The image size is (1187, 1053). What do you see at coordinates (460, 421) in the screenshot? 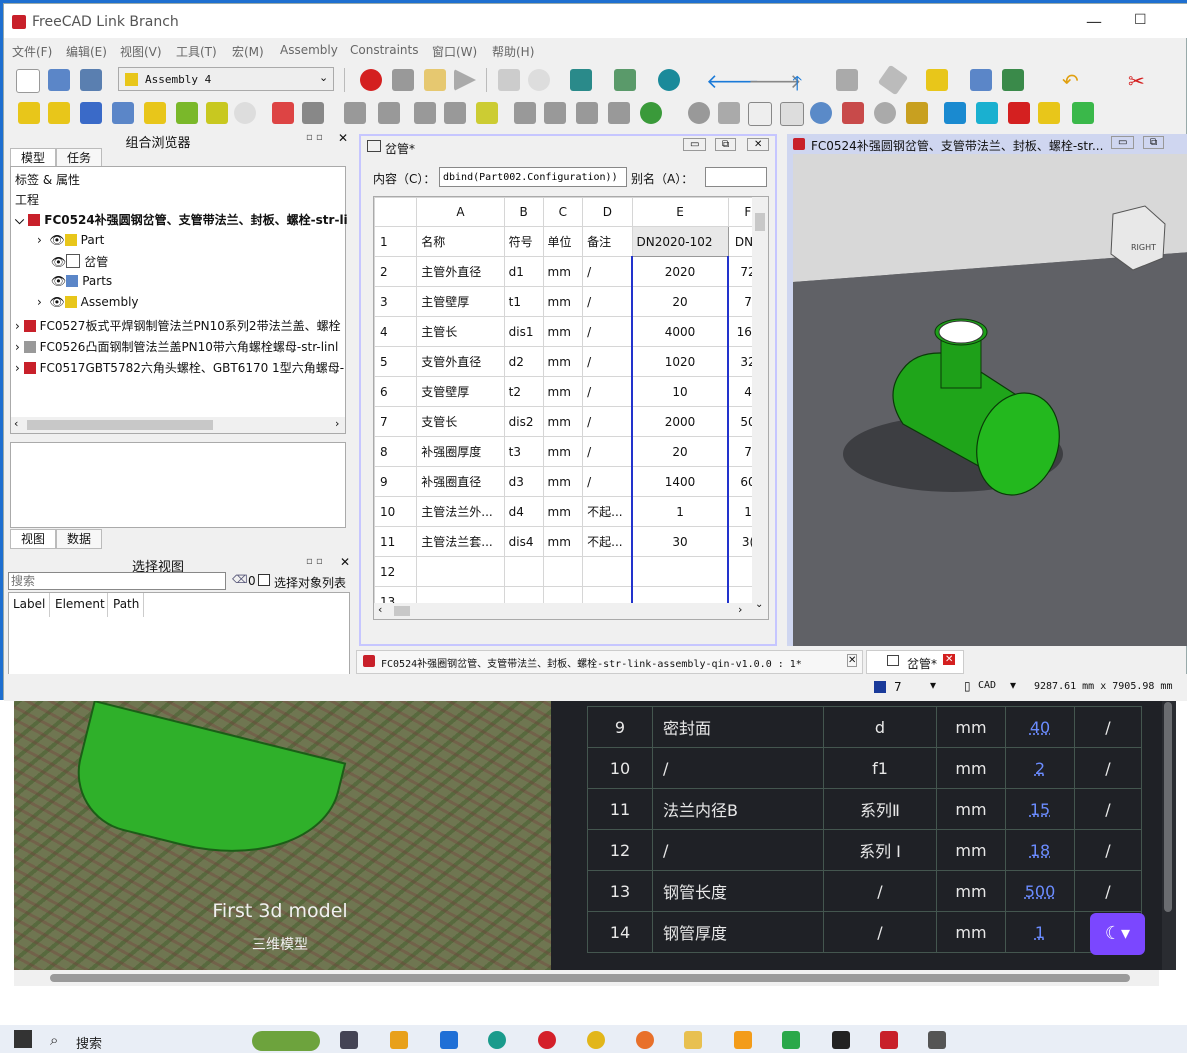
I see `cell: 支管长` at bounding box center [460, 421].